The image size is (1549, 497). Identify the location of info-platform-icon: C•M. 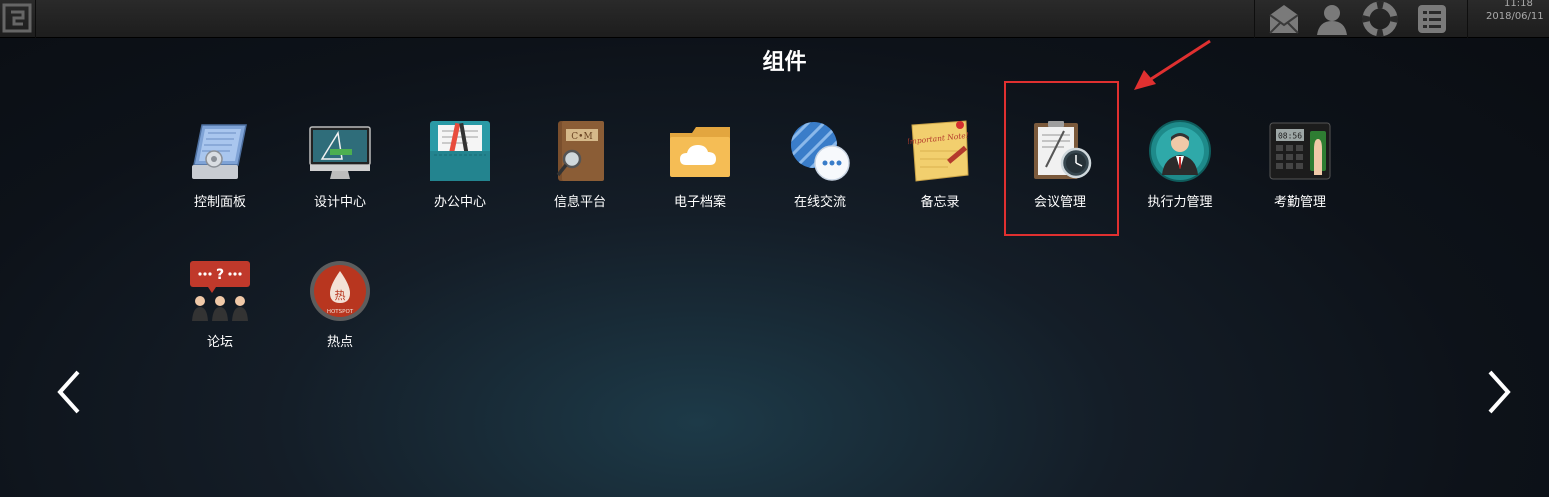
(580, 151).